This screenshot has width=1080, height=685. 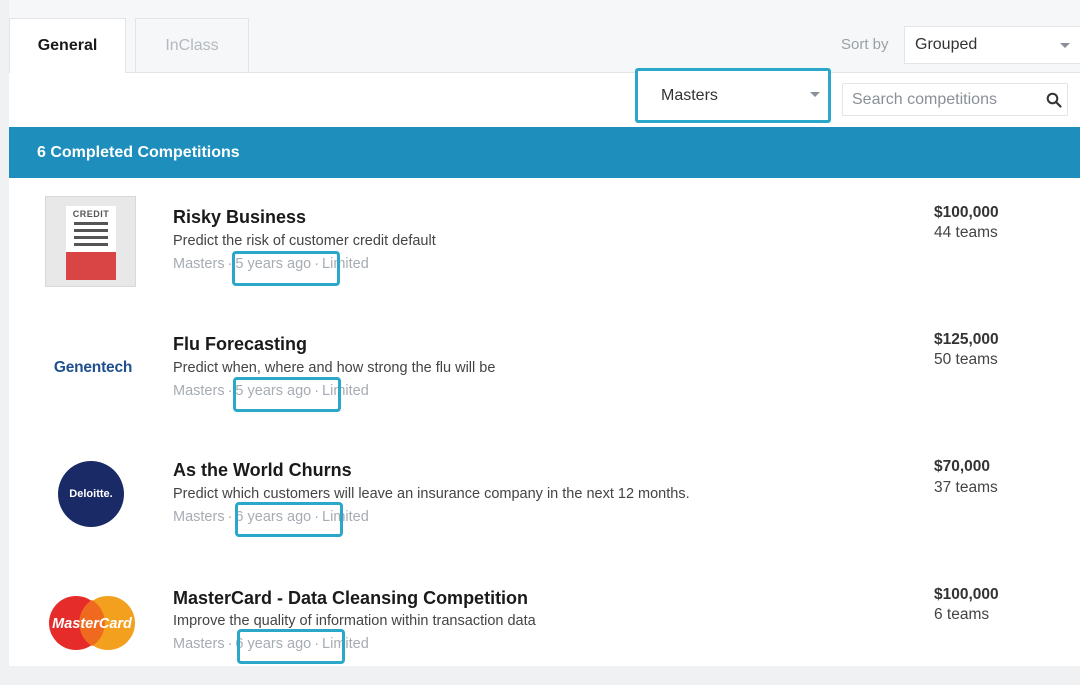 What do you see at coordinates (544, 152) in the screenshot?
I see `completed-competitions-header: 6 Completed Competitions` at bounding box center [544, 152].